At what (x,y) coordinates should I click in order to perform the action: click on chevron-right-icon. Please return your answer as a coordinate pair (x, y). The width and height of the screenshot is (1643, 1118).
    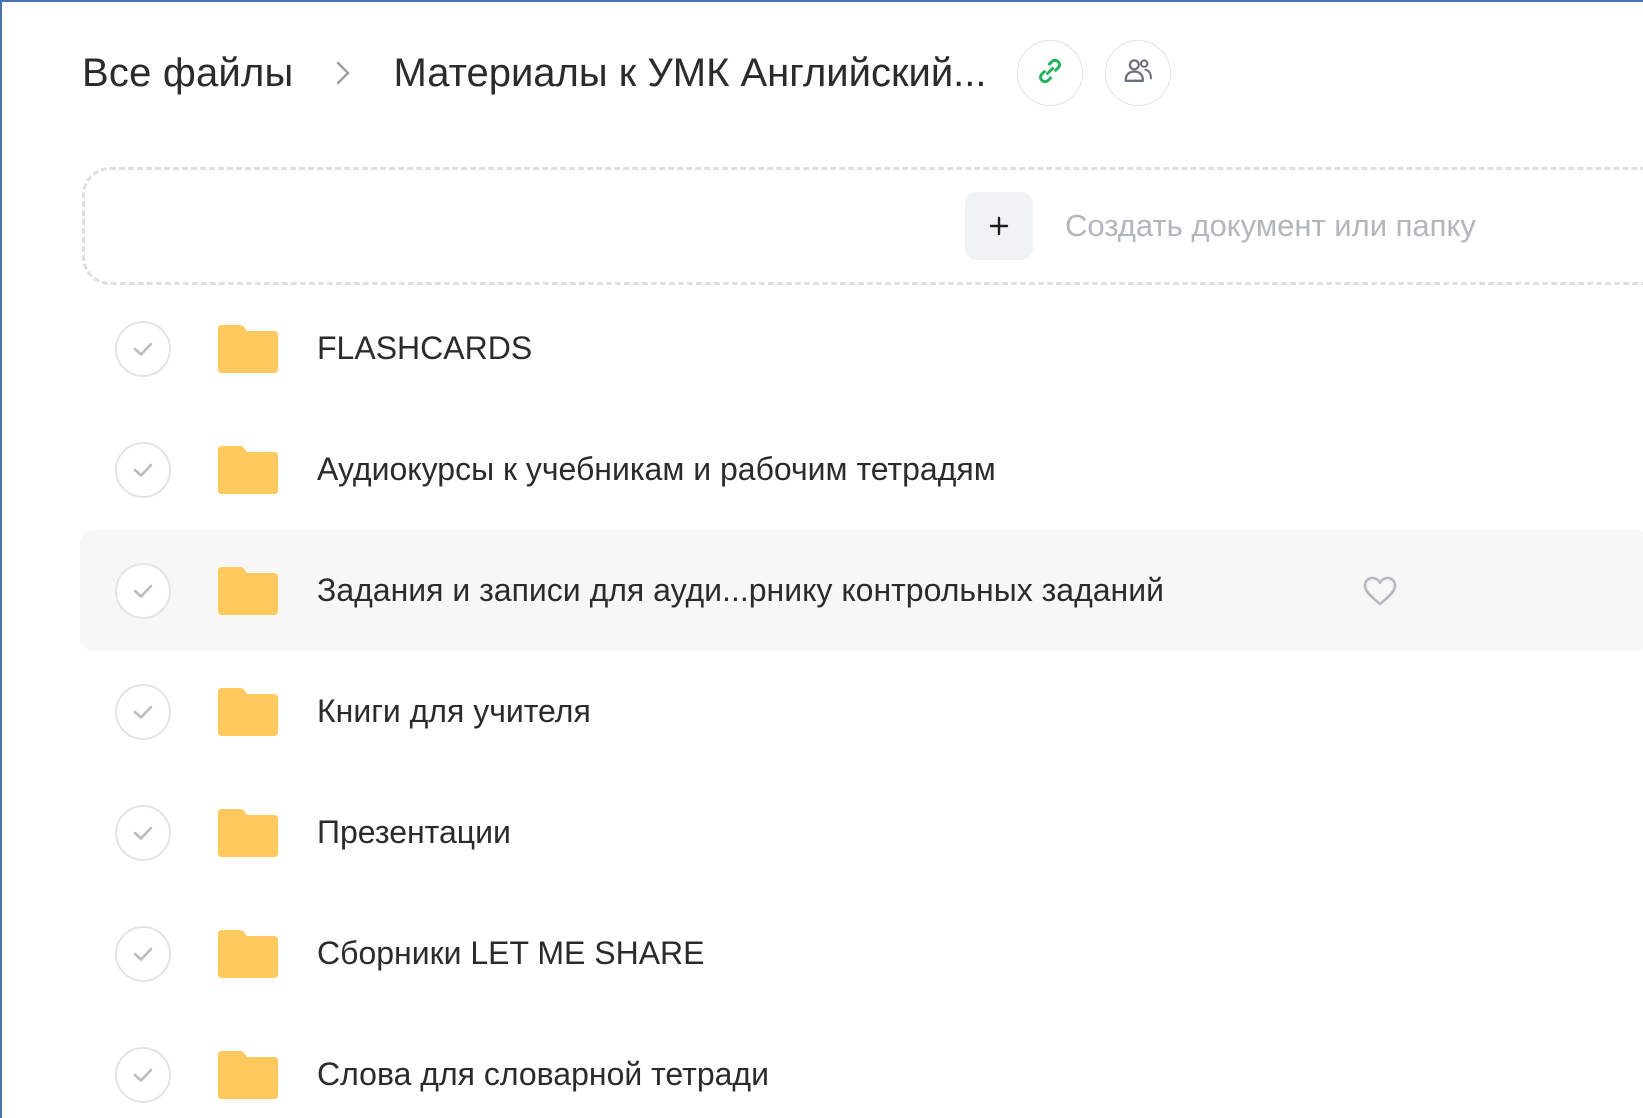
    Looking at the image, I should click on (343, 73).